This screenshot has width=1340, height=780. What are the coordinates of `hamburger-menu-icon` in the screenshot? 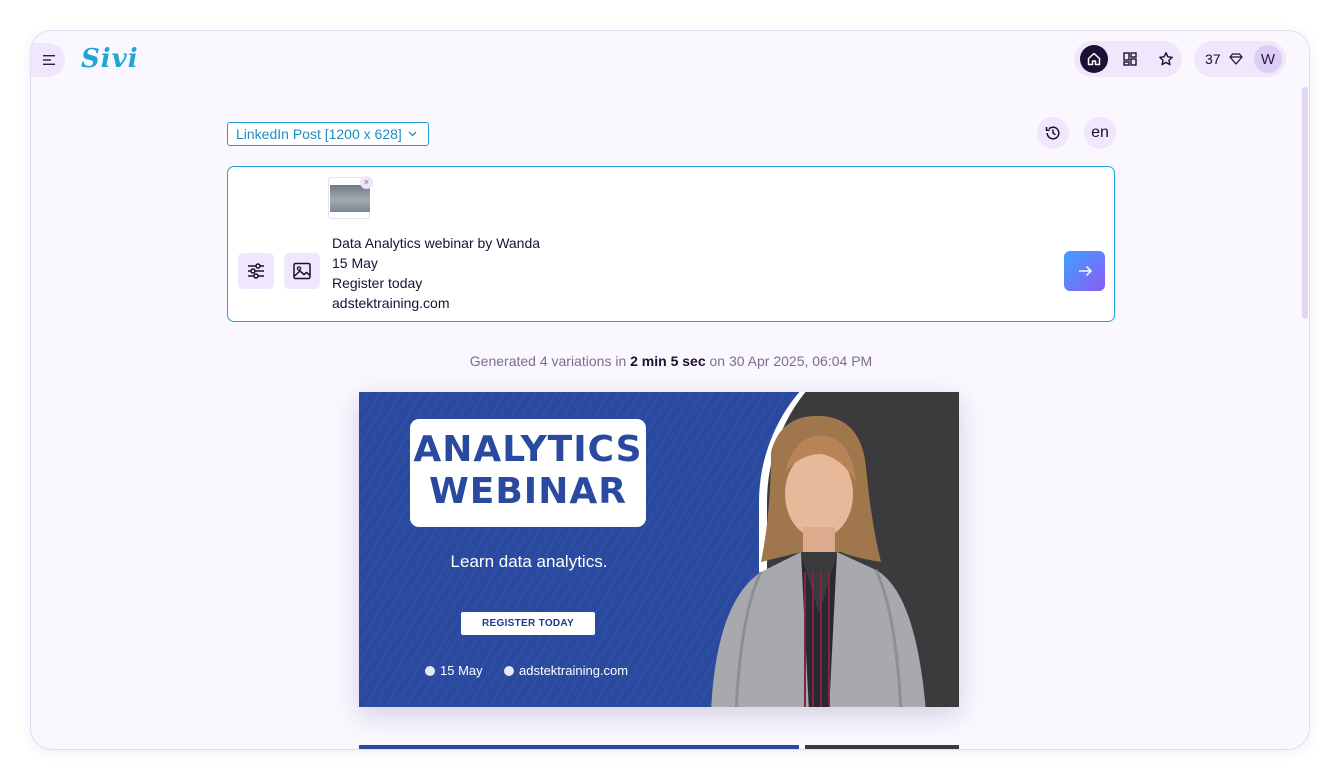 It's located at (49, 60).